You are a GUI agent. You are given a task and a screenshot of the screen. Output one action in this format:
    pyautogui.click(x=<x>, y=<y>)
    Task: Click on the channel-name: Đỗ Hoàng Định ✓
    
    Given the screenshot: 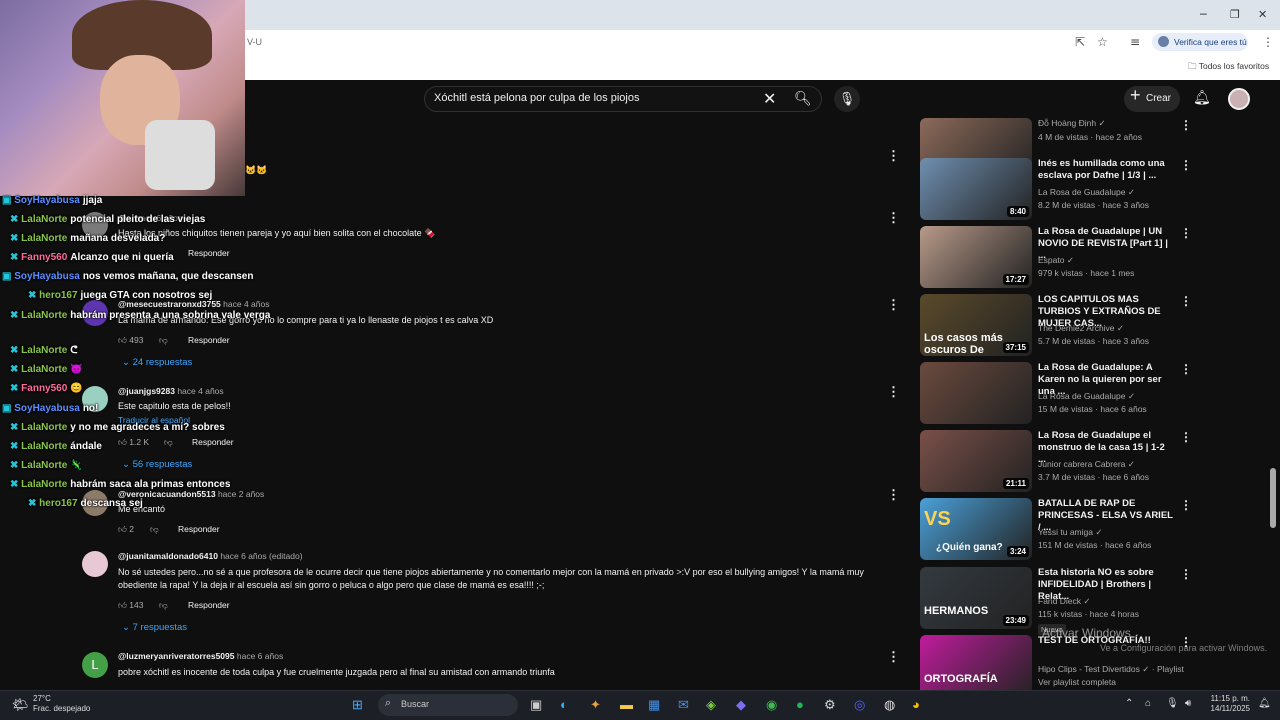 What is the action you would take?
    pyautogui.click(x=1072, y=123)
    